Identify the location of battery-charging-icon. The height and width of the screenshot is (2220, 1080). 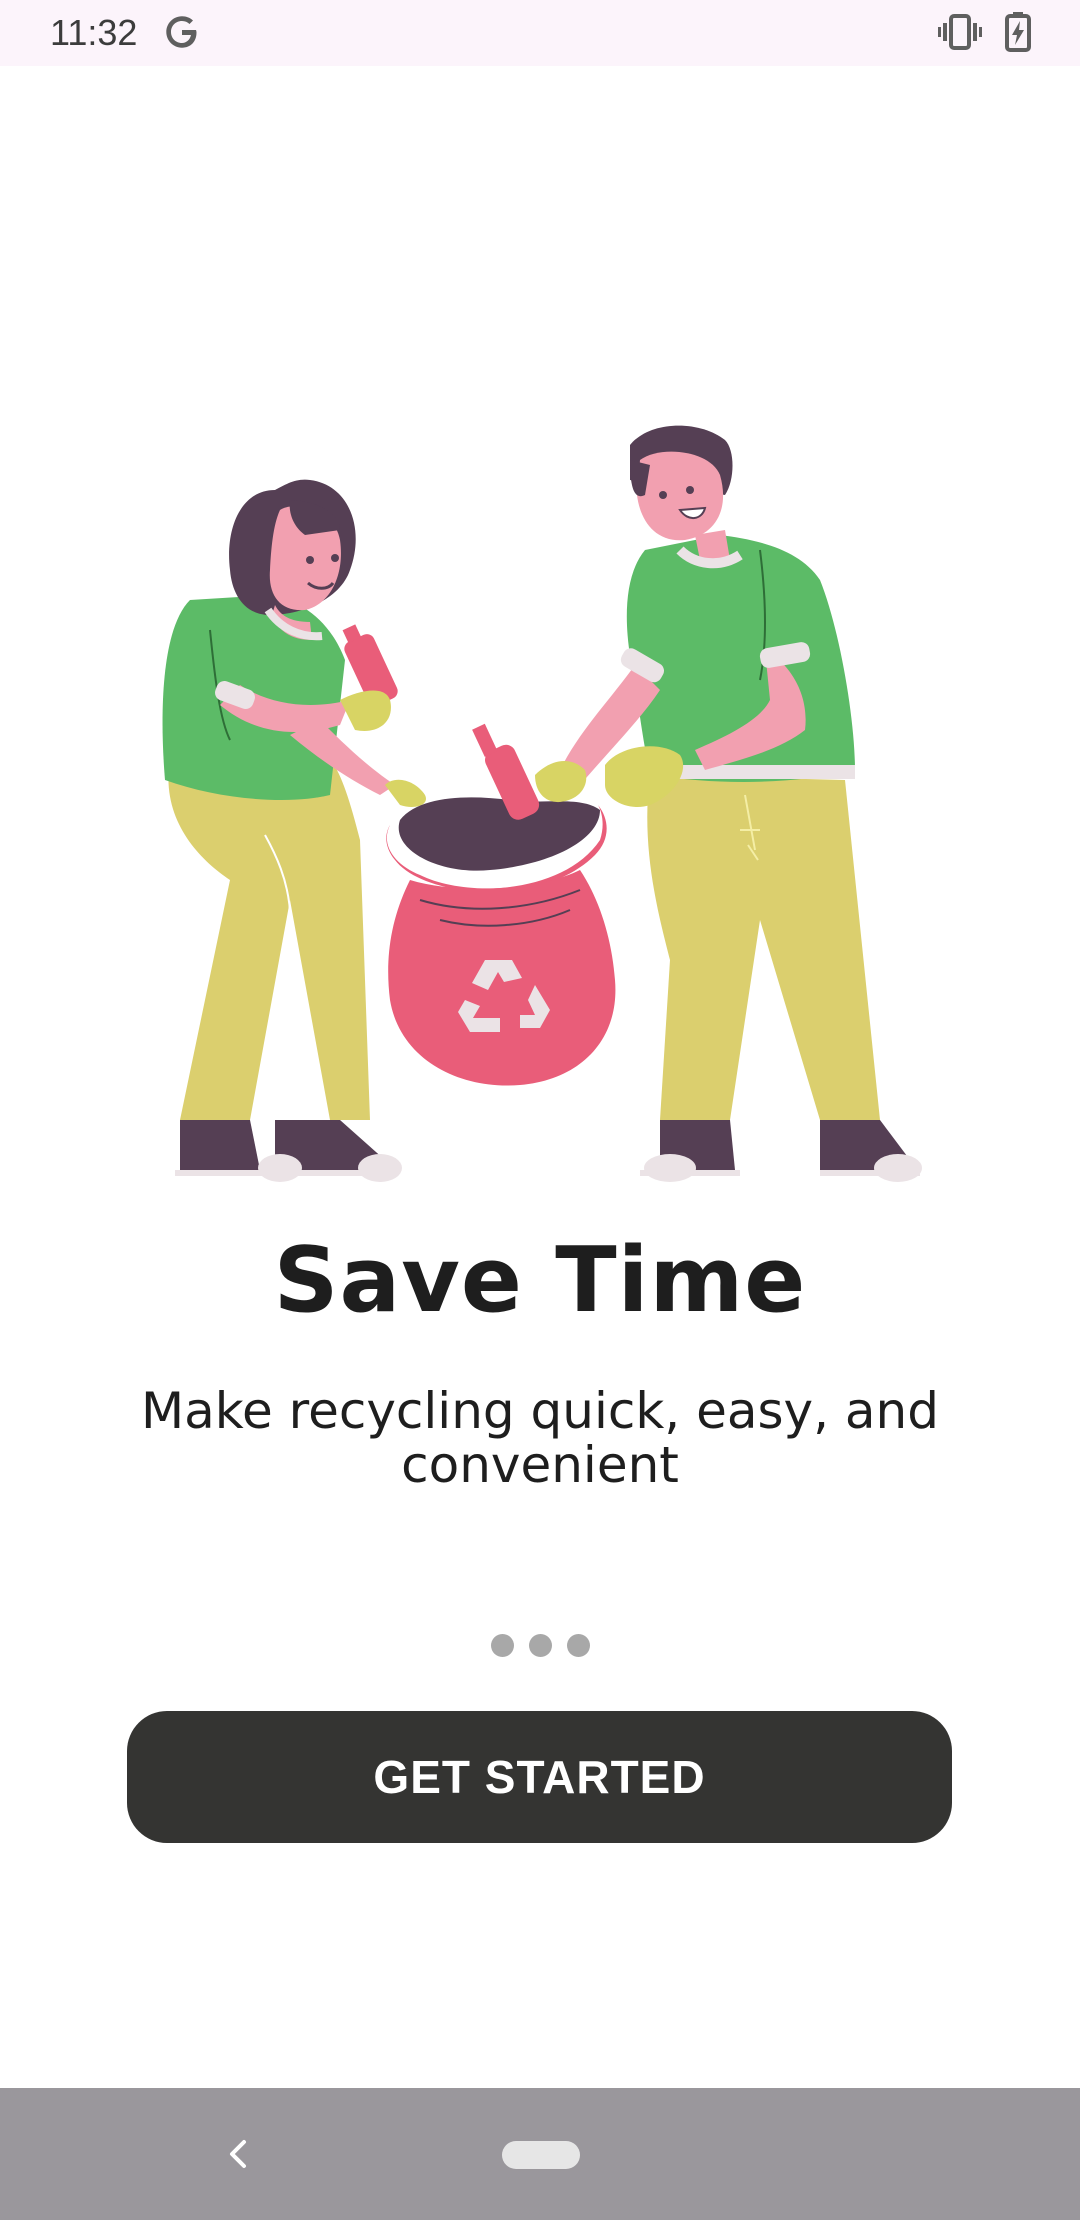
(1018, 32).